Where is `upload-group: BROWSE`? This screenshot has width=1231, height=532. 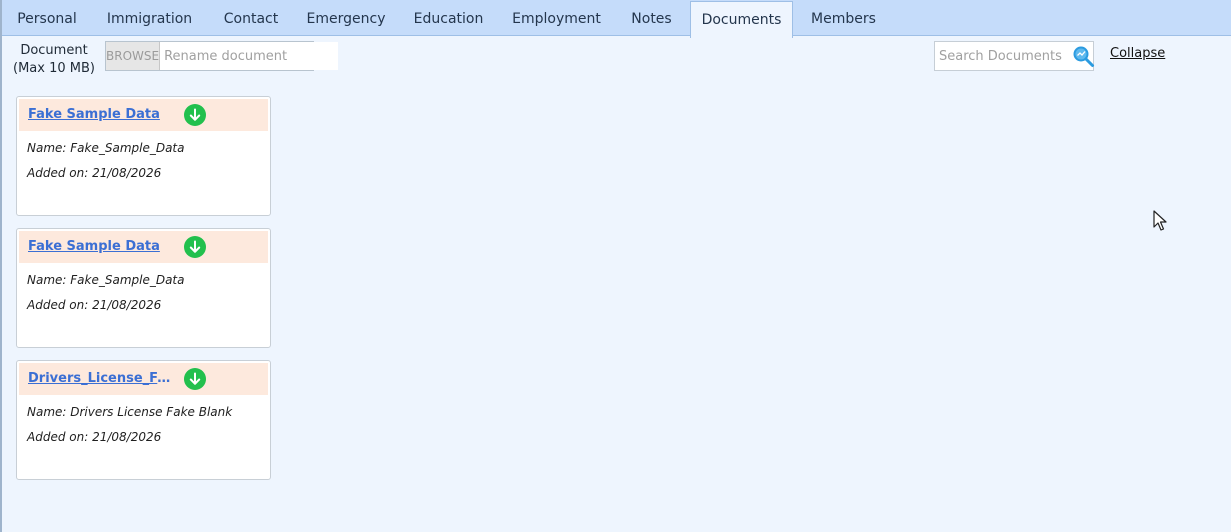 upload-group: BROWSE is located at coordinates (222, 56).